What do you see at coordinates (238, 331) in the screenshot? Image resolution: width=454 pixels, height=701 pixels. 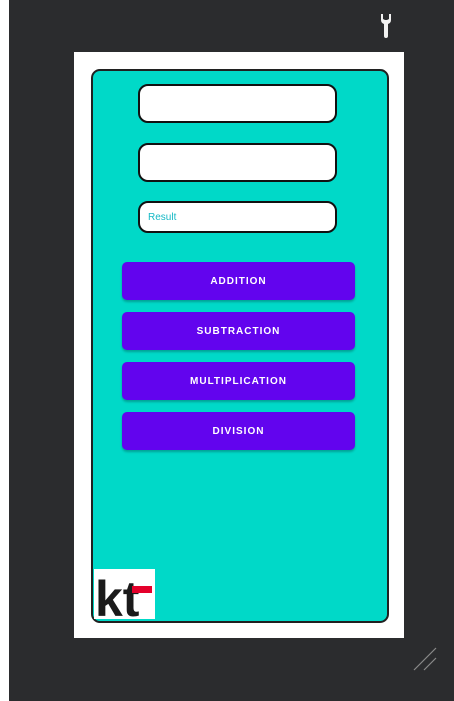 I see `subtraction-button: SUBTRACTION` at bounding box center [238, 331].